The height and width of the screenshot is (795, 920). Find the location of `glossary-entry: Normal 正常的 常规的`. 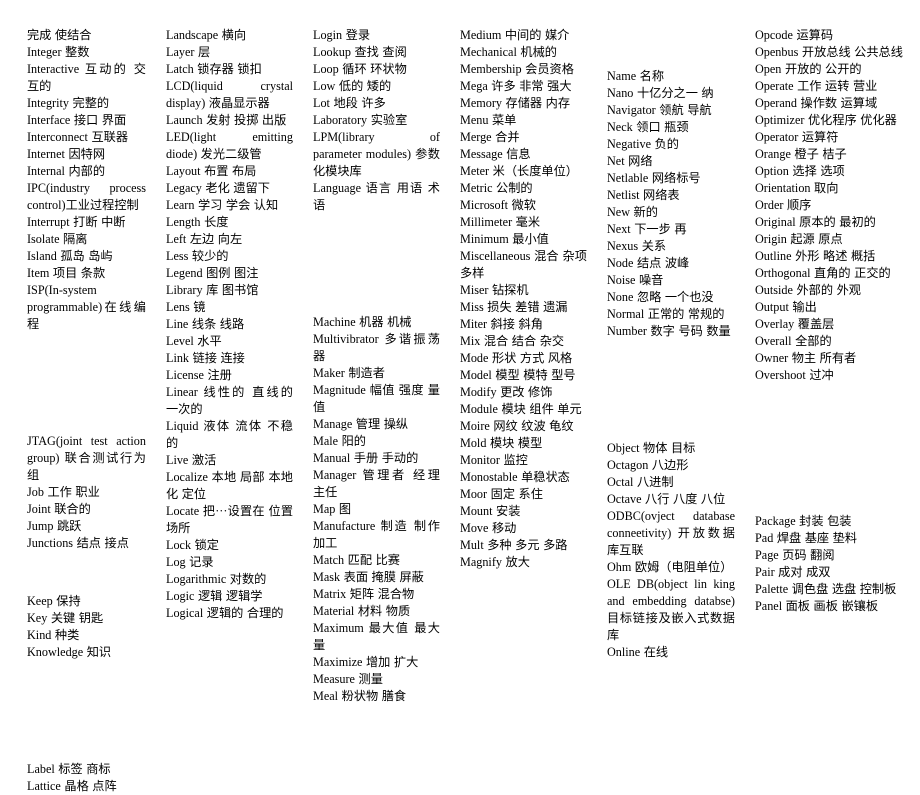

glossary-entry: Normal 正常的 常规的 is located at coordinates (666, 314).